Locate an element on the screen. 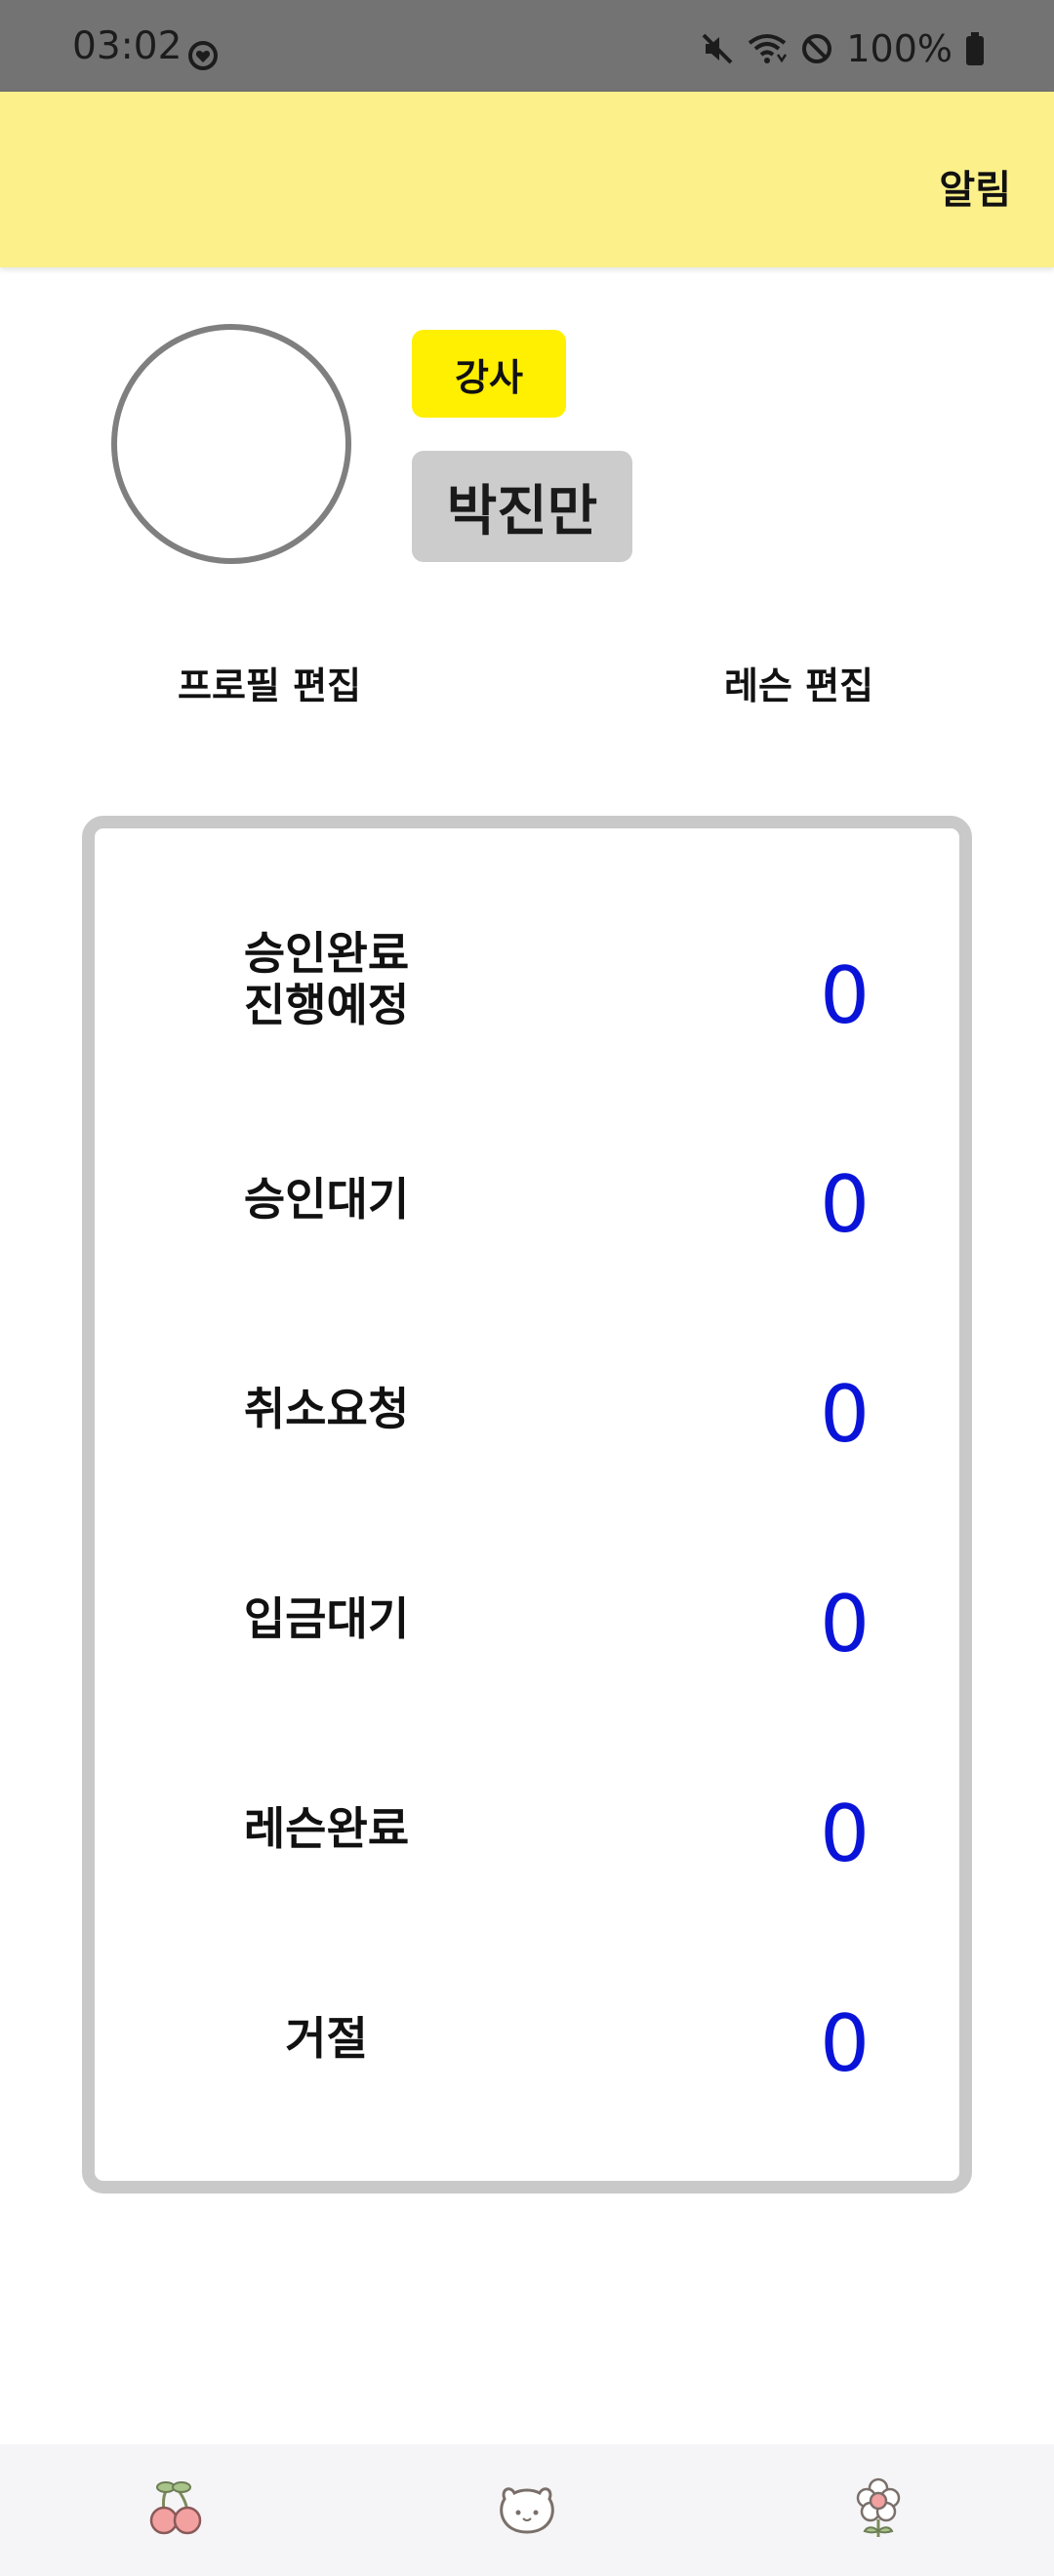 The width and height of the screenshot is (1054, 2576). battery-icon is located at coordinates (975, 48).